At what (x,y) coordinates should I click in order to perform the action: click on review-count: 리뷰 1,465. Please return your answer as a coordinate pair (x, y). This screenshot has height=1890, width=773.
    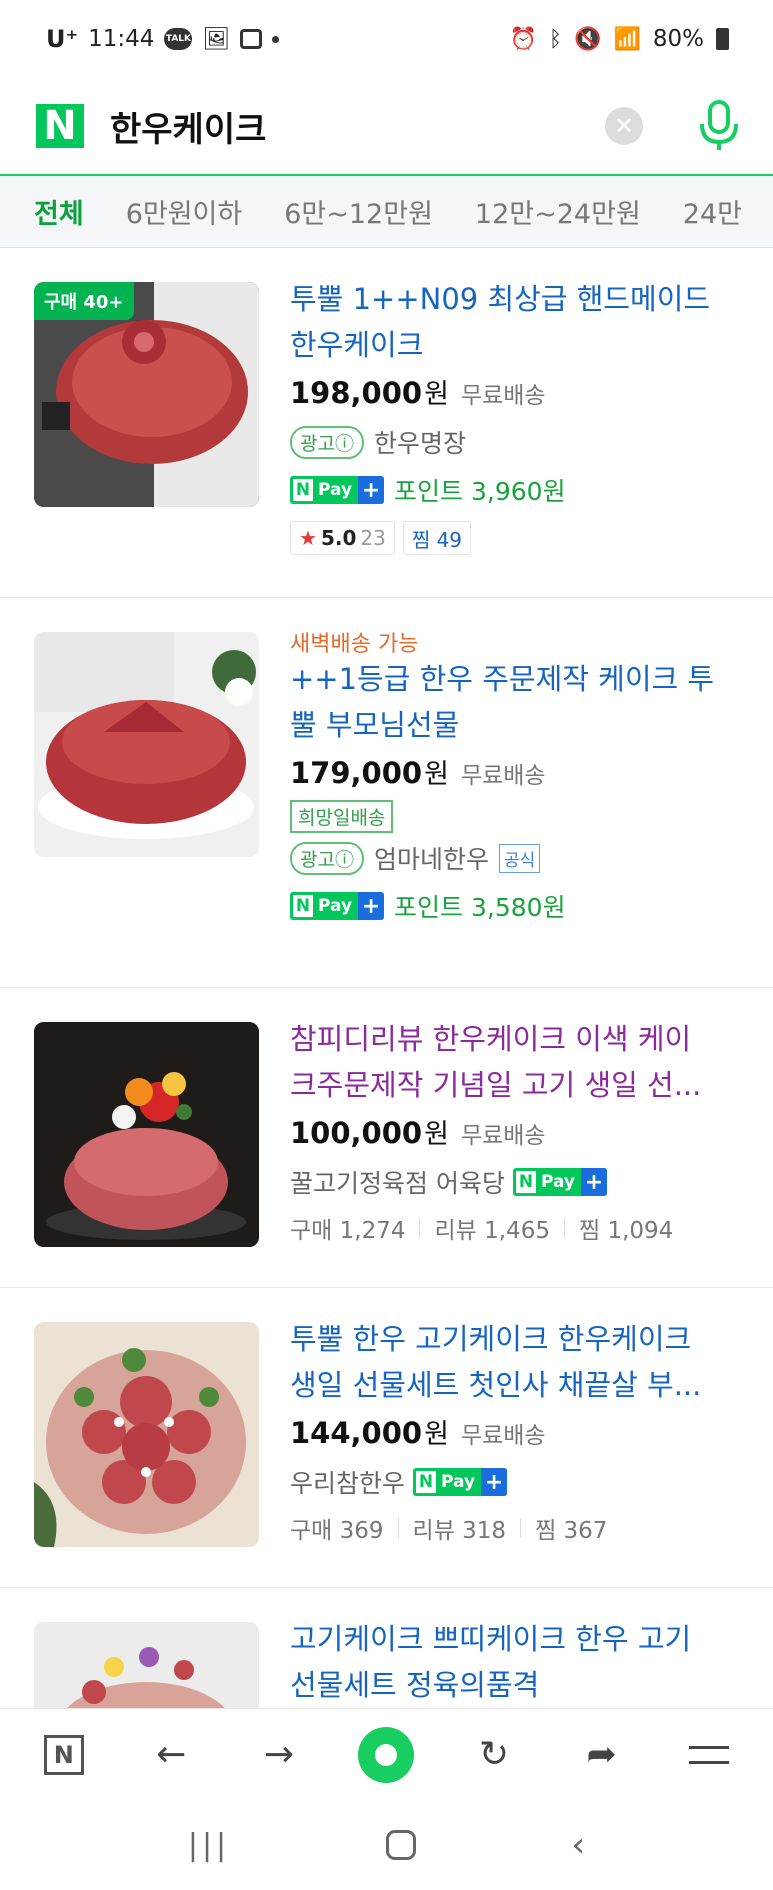
    Looking at the image, I should click on (492, 1231).